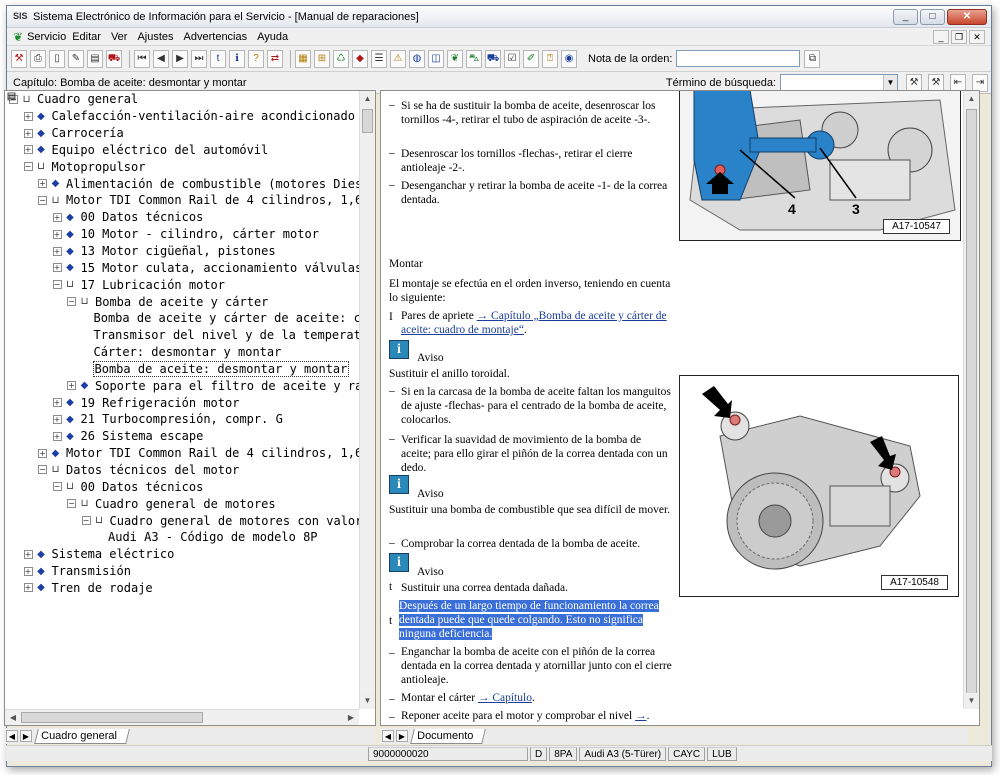 The height and width of the screenshot is (775, 1000). I want to click on tree-item: + ◆ Tren de rodaje, so click(190, 587).